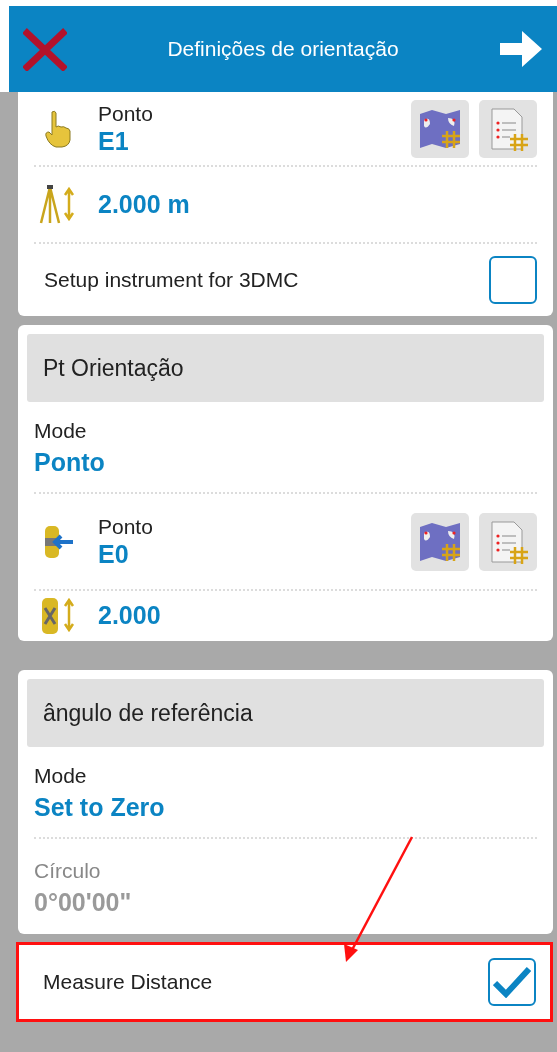 Image resolution: width=557 pixels, height=1052 pixels. I want to click on checkbox-label: Measure Distance, so click(128, 982).